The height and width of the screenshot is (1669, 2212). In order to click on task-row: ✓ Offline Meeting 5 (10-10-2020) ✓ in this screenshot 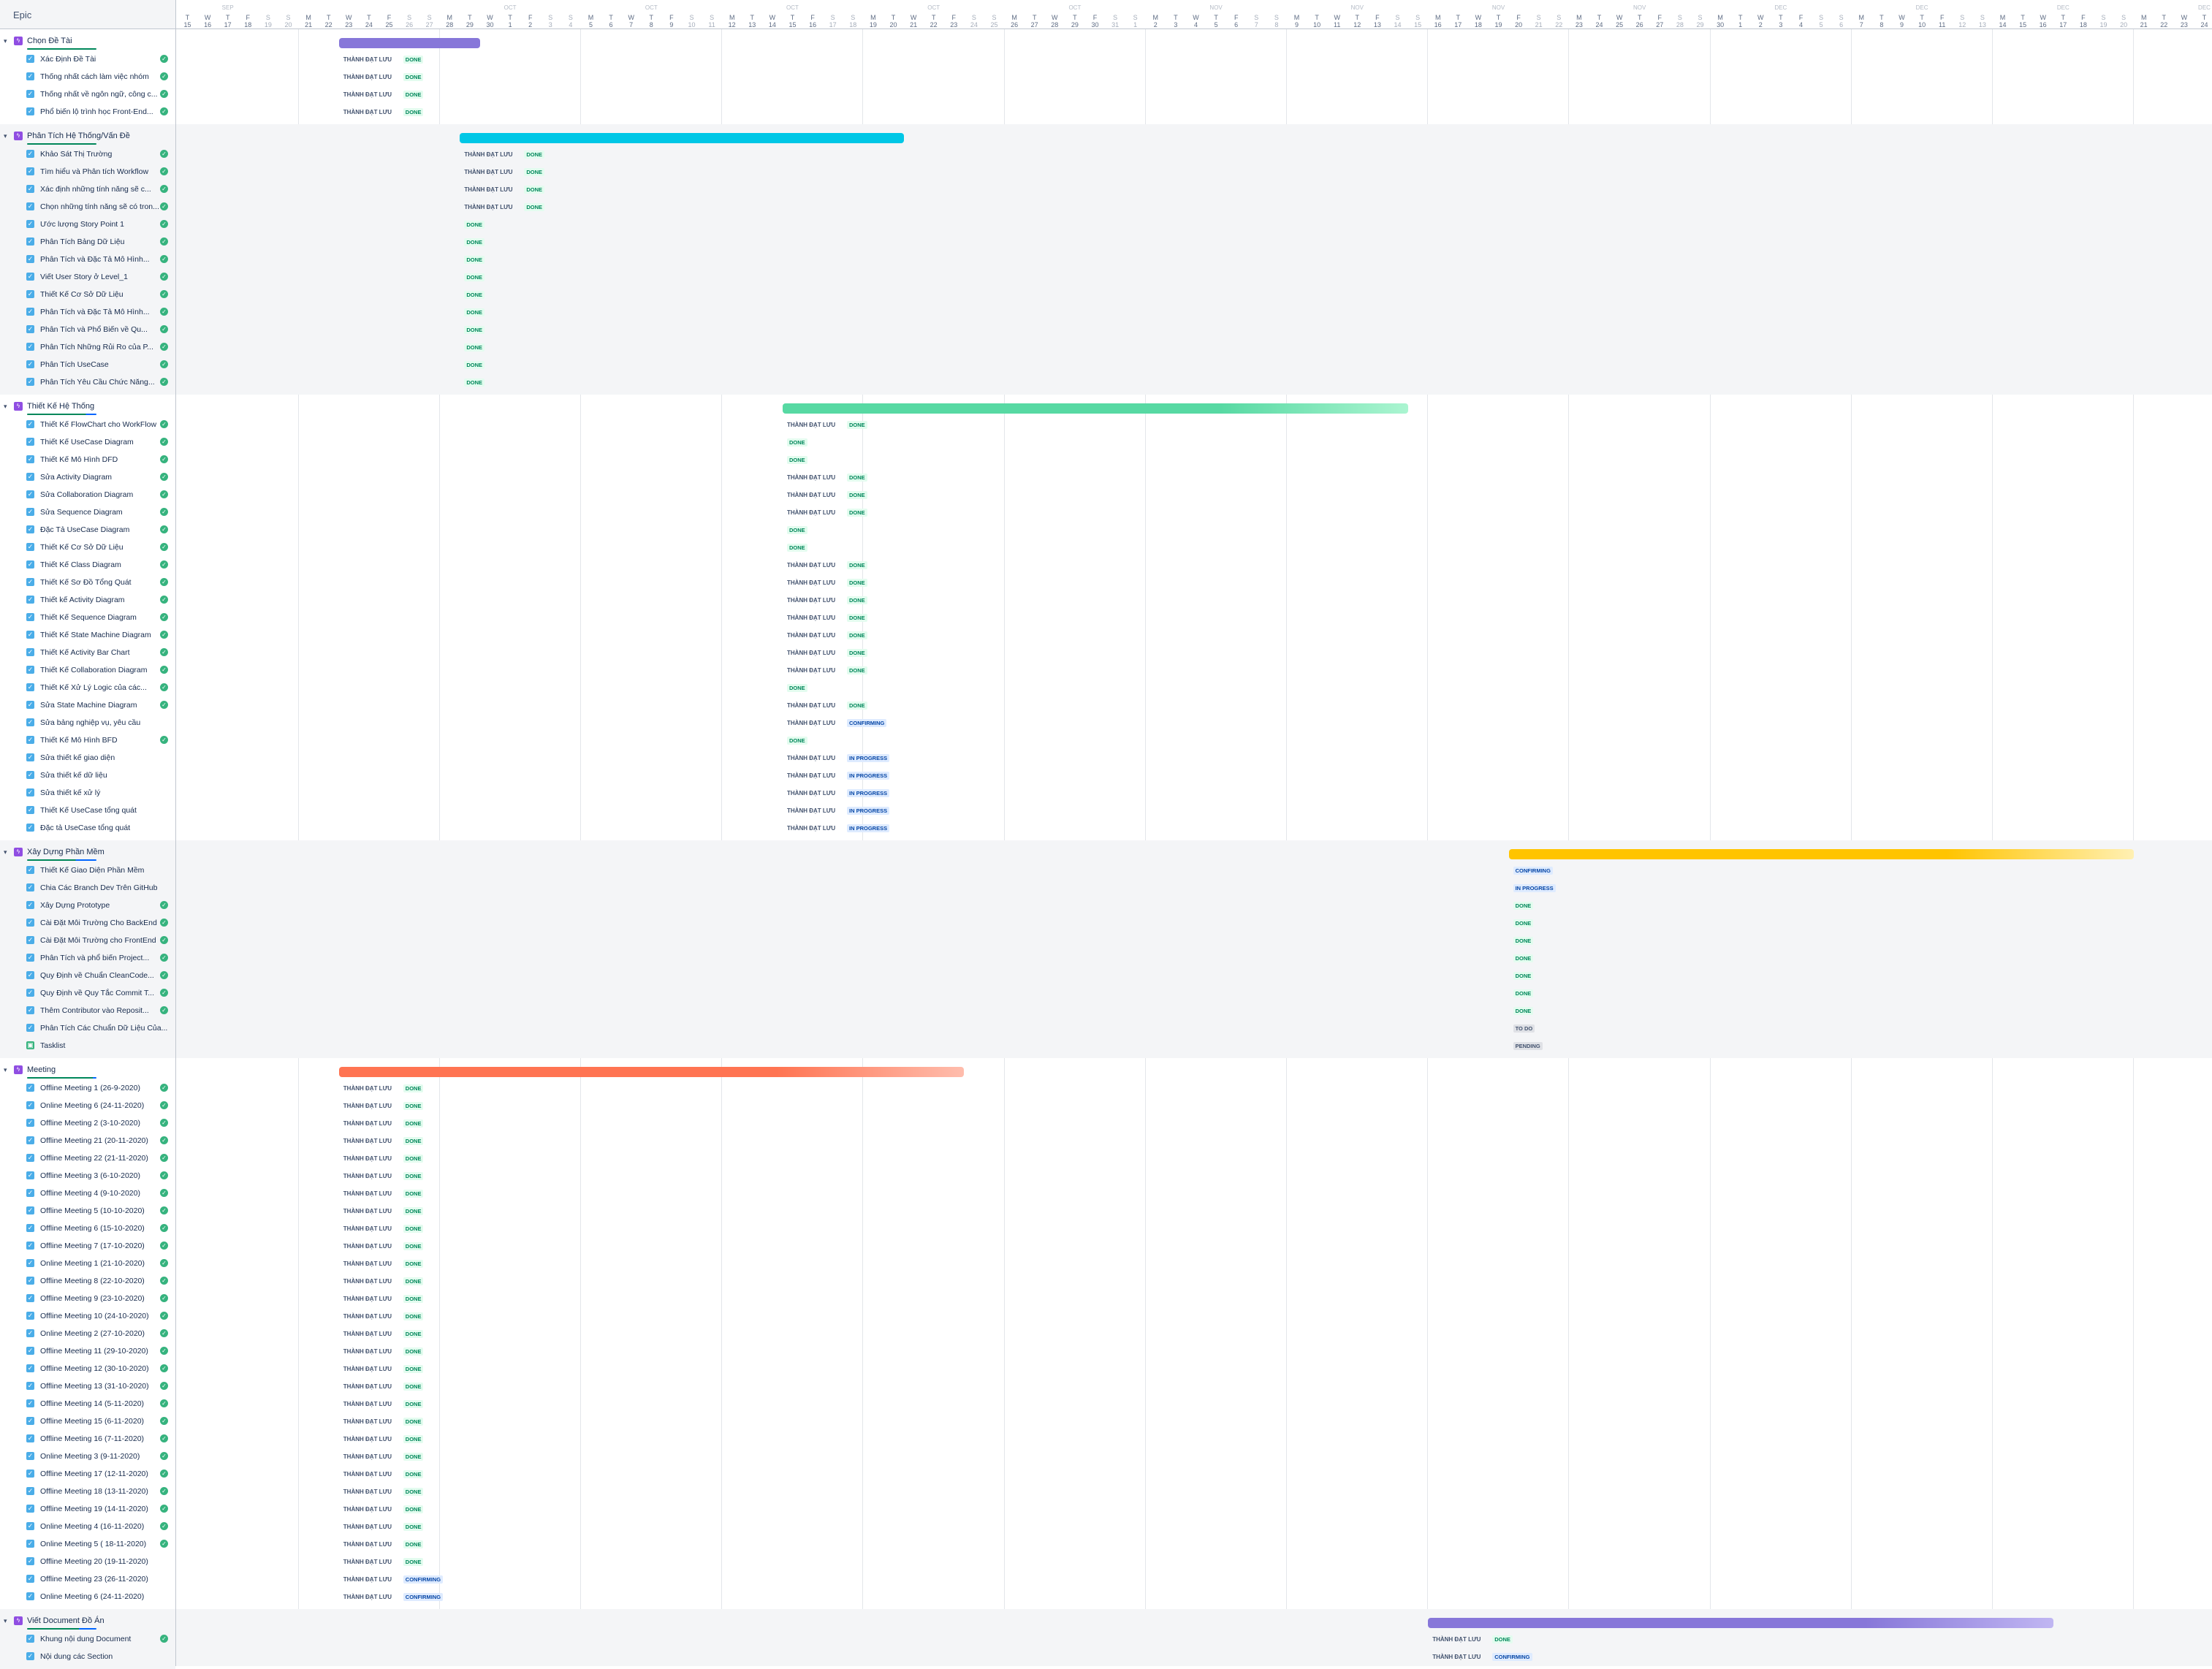, I will do `click(87, 1211)`.